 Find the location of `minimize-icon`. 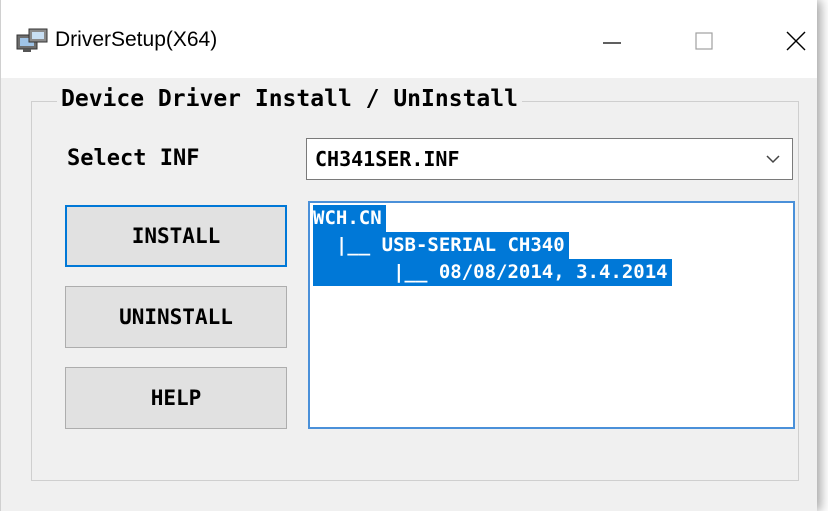

minimize-icon is located at coordinates (612, 43).